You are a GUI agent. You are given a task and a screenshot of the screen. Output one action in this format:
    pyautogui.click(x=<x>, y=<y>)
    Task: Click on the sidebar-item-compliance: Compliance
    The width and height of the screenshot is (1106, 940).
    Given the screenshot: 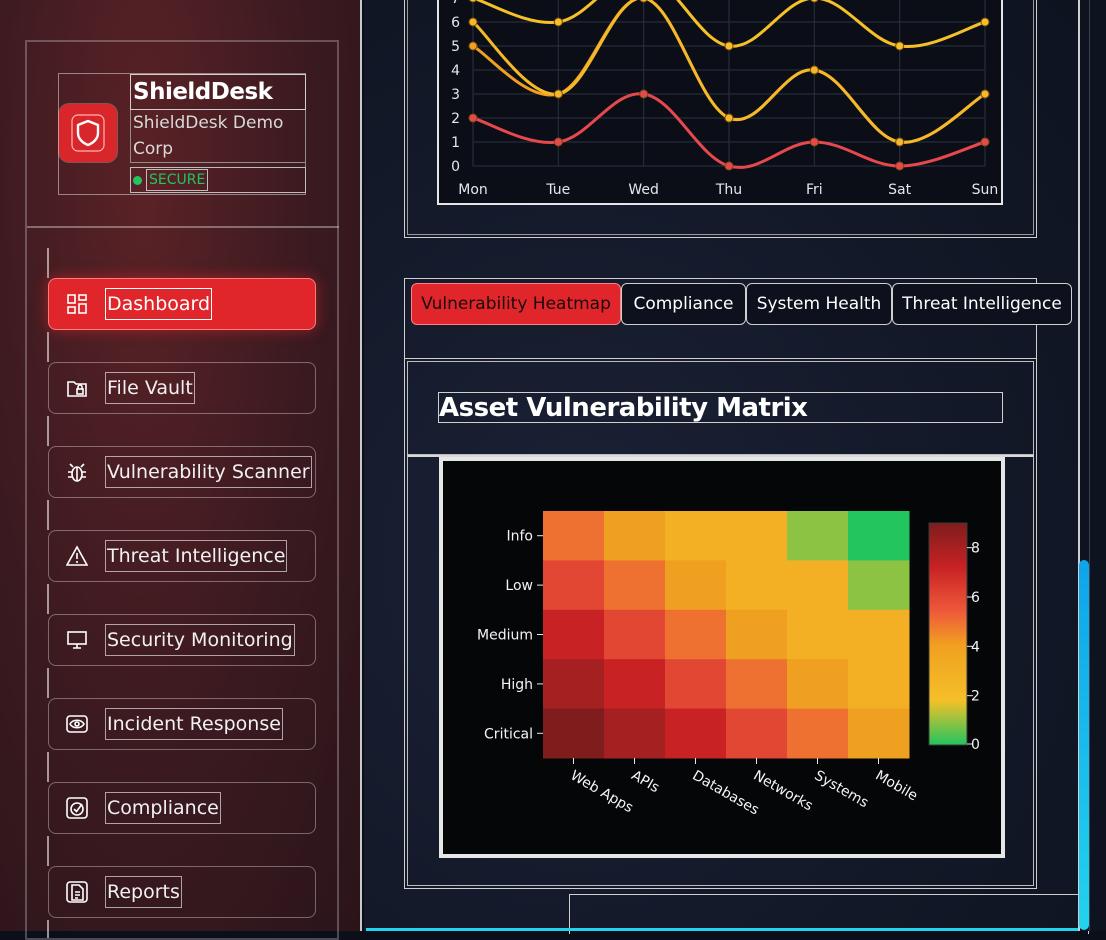 What is the action you would take?
    pyautogui.click(x=182, y=808)
    